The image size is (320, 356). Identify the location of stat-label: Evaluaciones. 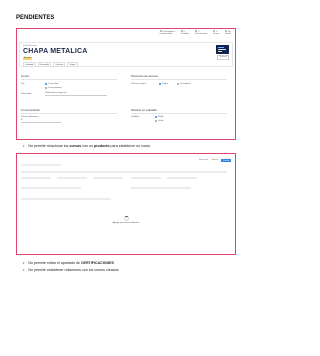
(201, 34).